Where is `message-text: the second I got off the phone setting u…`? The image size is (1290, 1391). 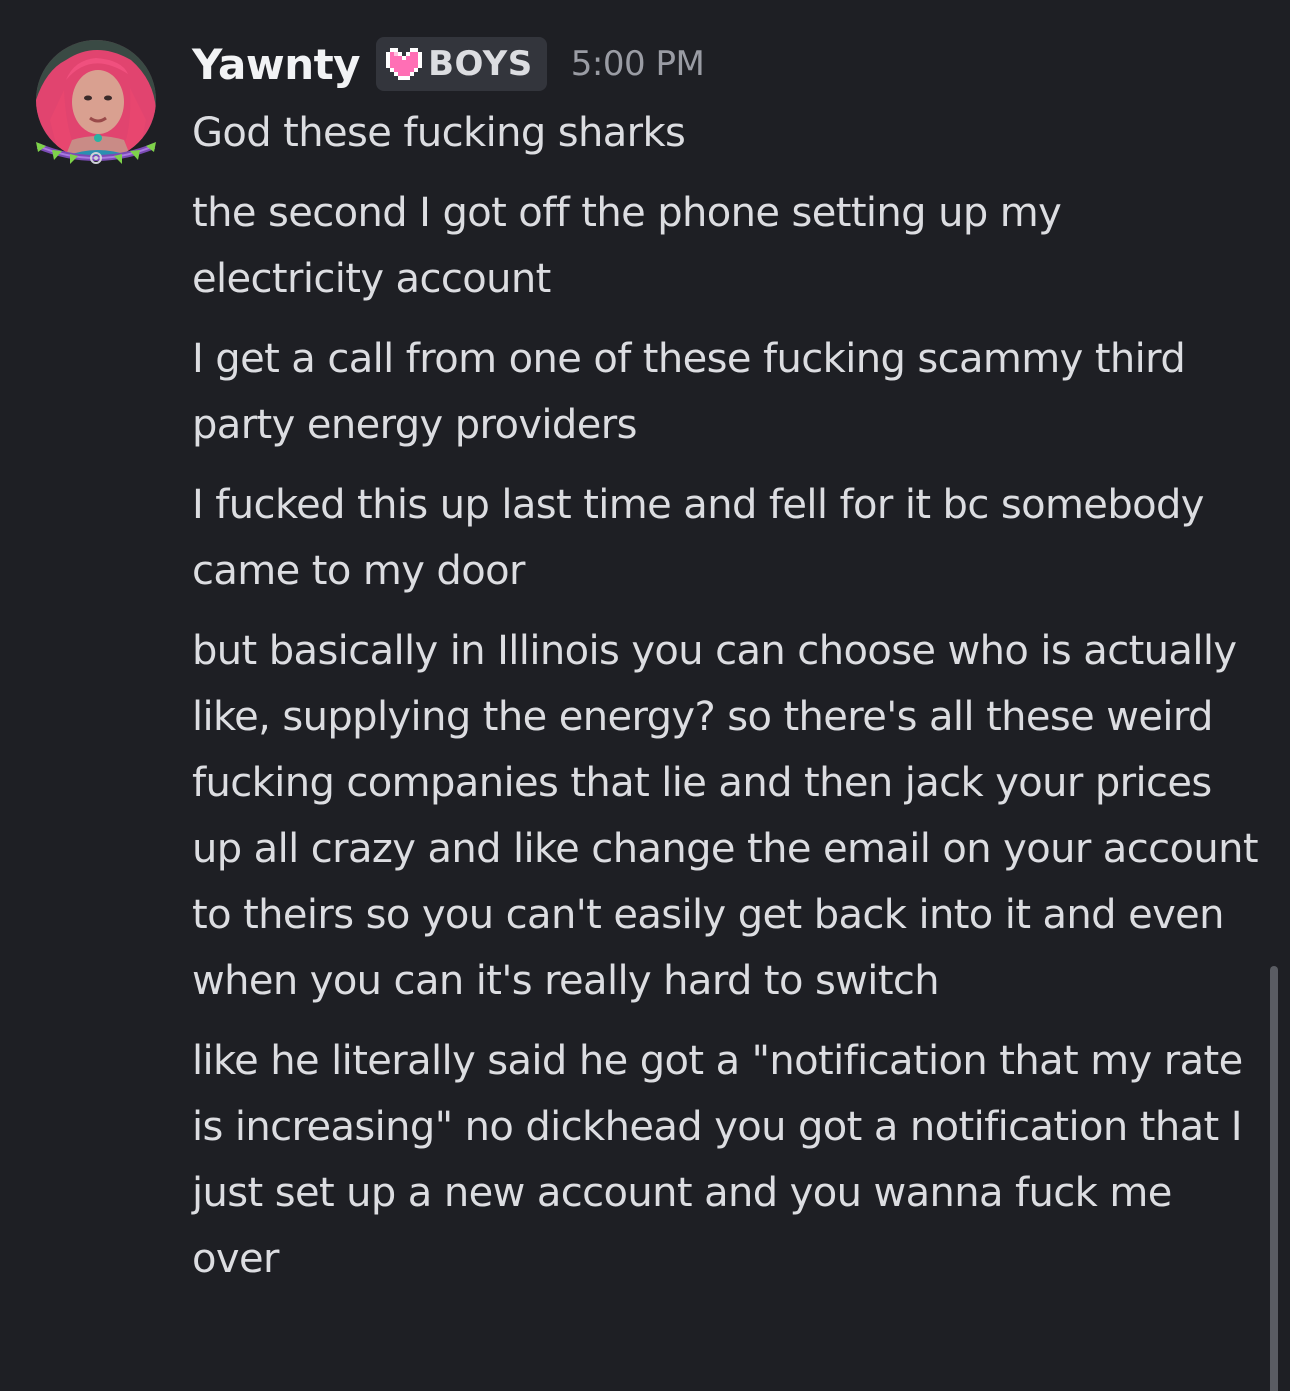 message-text: the second I got off the phone setting u… is located at coordinates (627, 246).